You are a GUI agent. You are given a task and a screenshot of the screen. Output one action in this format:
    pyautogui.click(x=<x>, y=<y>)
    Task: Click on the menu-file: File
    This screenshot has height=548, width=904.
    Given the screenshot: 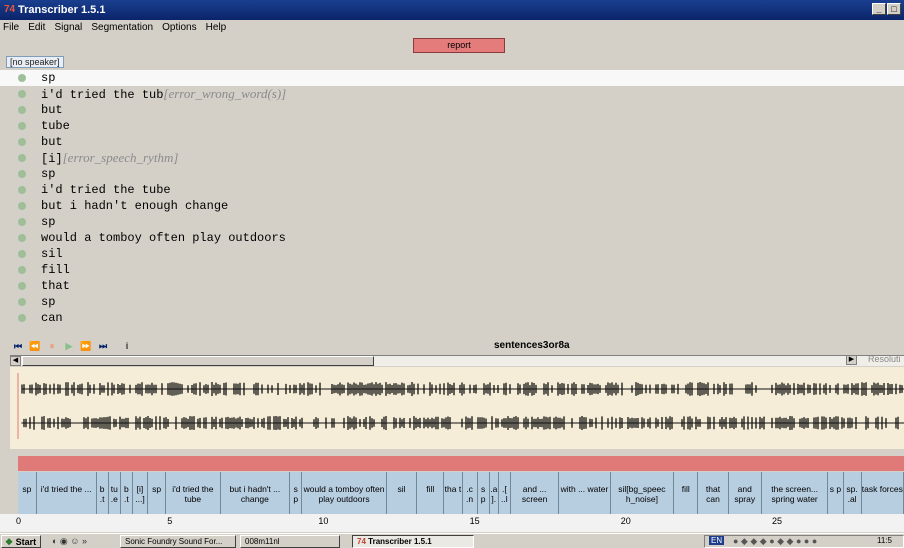 What is the action you would take?
    pyautogui.click(x=11, y=27)
    